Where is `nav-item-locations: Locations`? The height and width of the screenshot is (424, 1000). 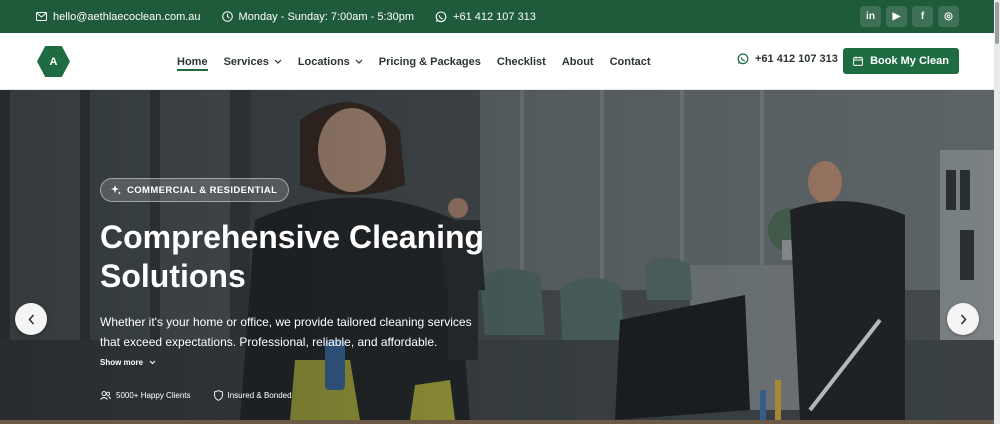 nav-item-locations: Locations is located at coordinates (330, 61).